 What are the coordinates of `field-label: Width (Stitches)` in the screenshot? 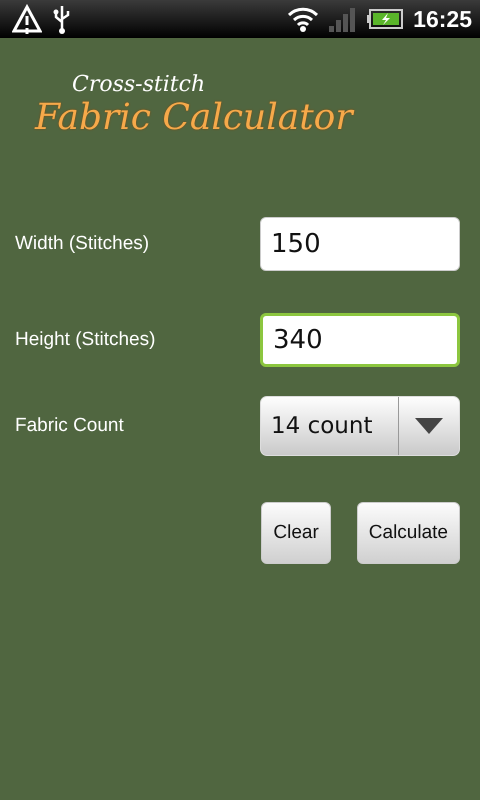 It's located at (82, 244).